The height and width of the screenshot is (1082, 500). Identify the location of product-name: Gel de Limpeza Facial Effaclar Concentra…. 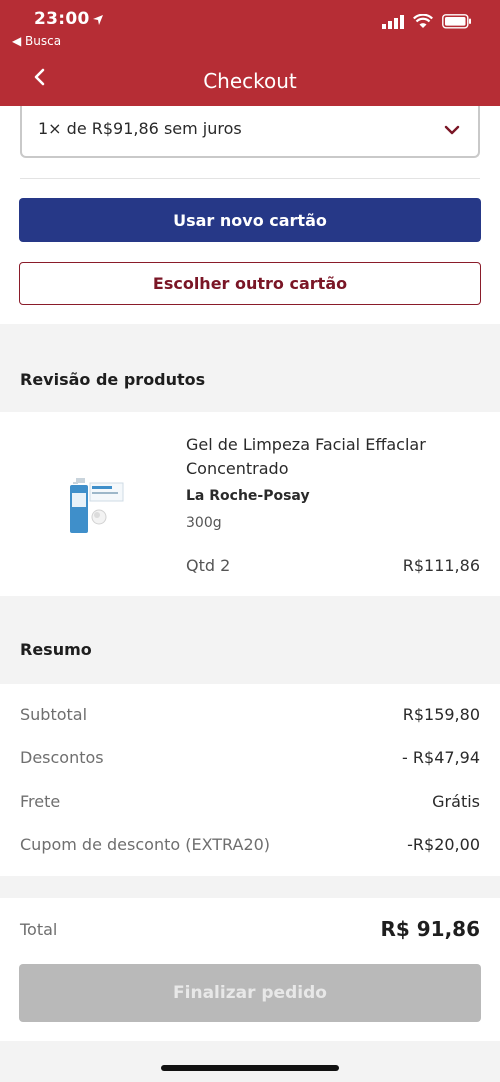
(331, 457).